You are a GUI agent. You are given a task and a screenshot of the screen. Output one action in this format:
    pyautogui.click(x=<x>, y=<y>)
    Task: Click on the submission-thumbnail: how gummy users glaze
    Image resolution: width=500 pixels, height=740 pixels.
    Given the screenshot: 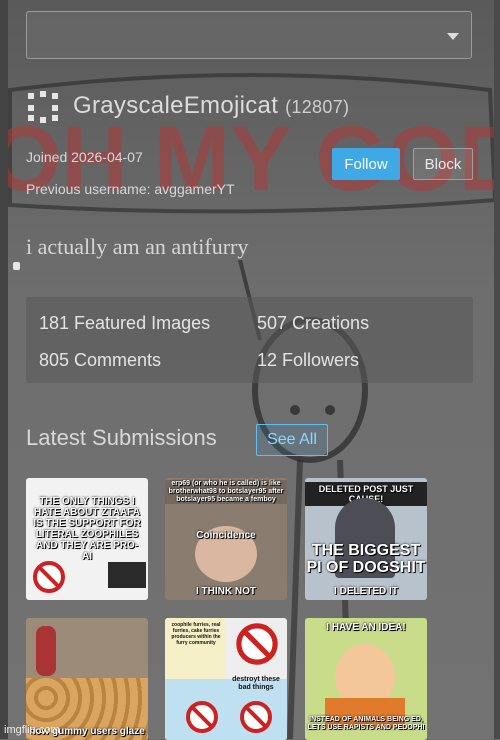 What is the action you would take?
    pyautogui.click(x=87, y=679)
    